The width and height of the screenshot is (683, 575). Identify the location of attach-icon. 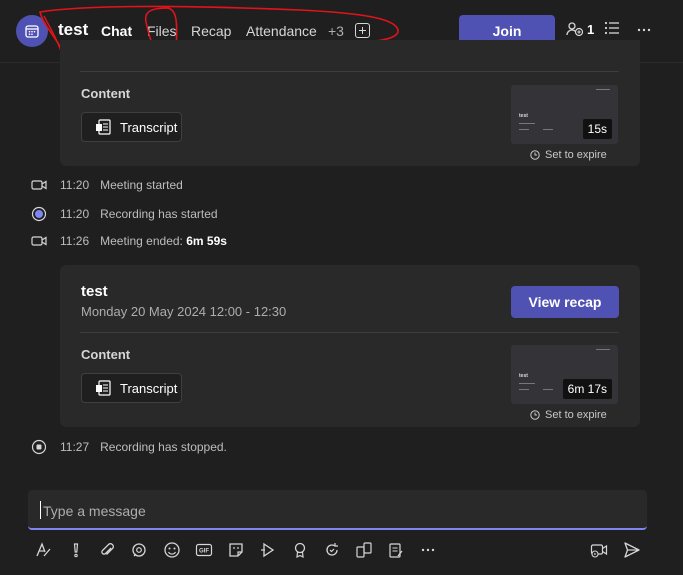
(107, 550).